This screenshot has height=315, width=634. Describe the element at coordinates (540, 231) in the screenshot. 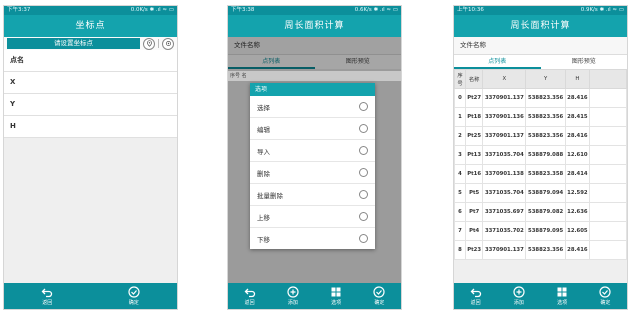

I see `table-row: 7 Pt4 3371035.702 538879.095 12.605` at that location.